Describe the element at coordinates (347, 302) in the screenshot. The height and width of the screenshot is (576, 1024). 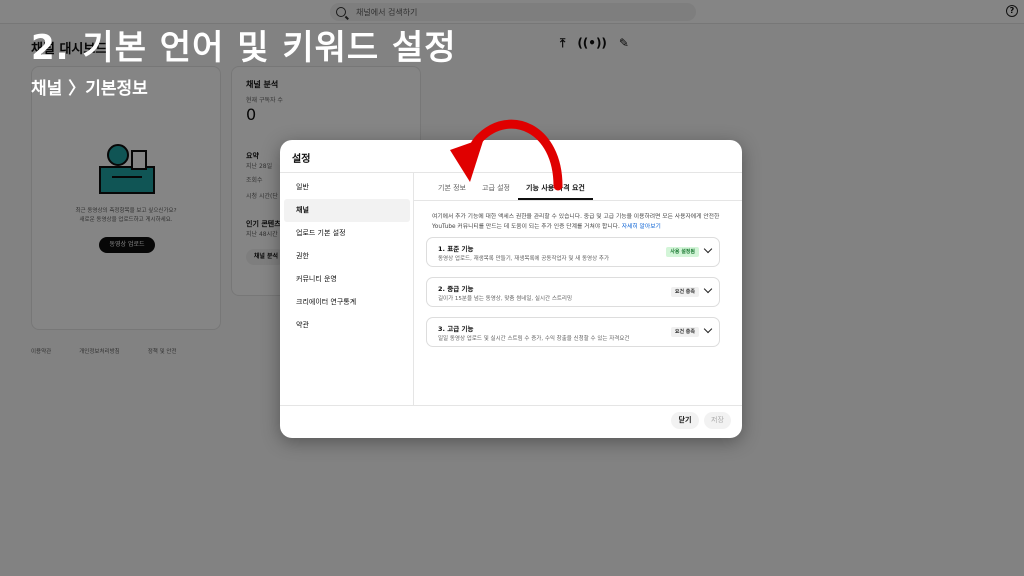
I see `nav-item-creator-research: 크리에이터 연구통계` at that location.